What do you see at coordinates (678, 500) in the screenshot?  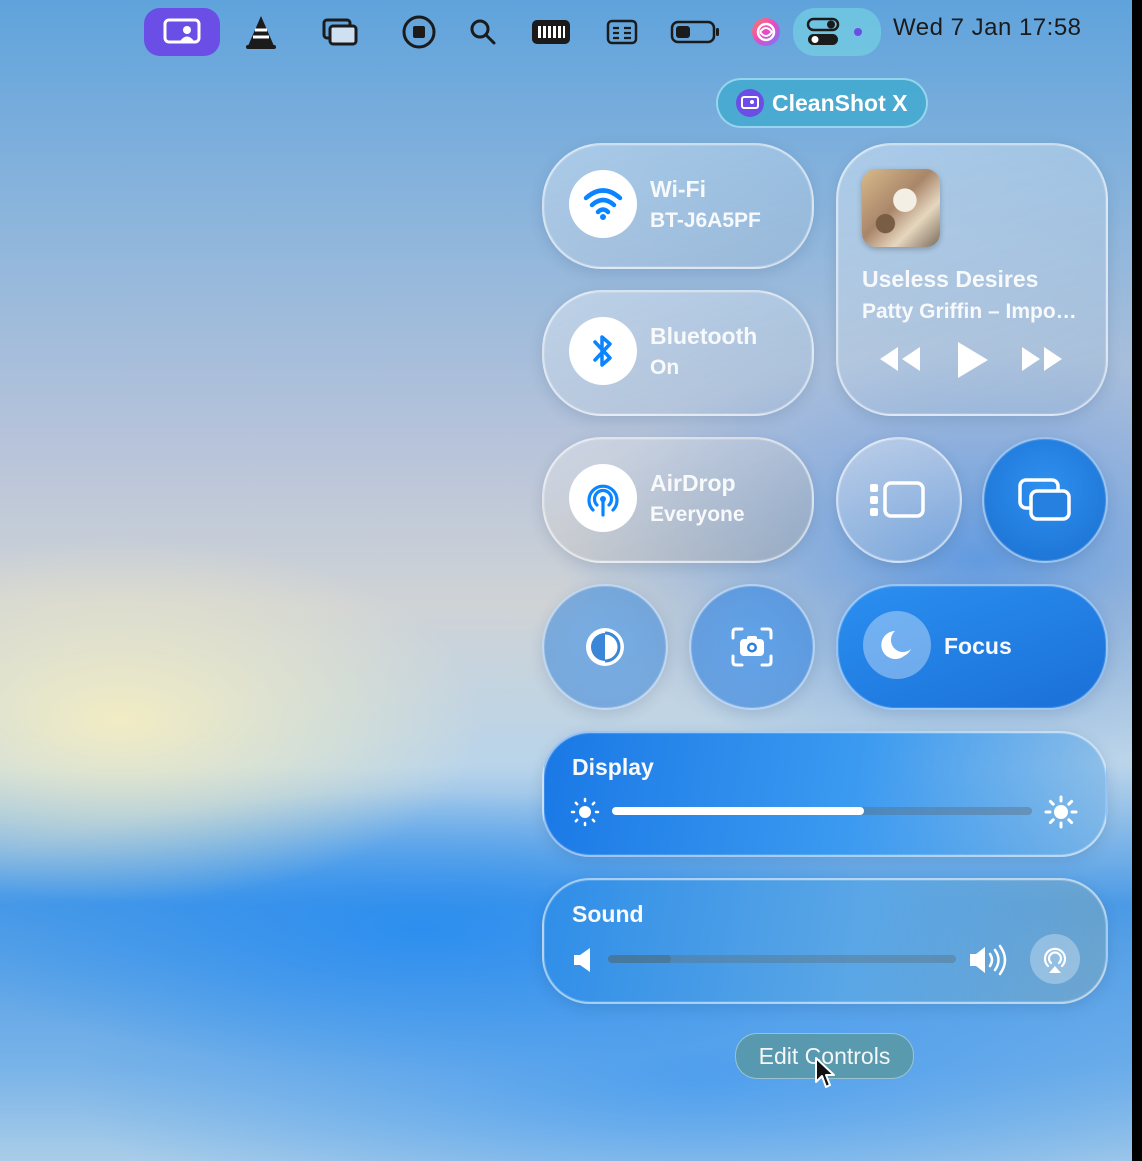 I see `airdrop-tile: AirDrop Everyone` at bounding box center [678, 500].